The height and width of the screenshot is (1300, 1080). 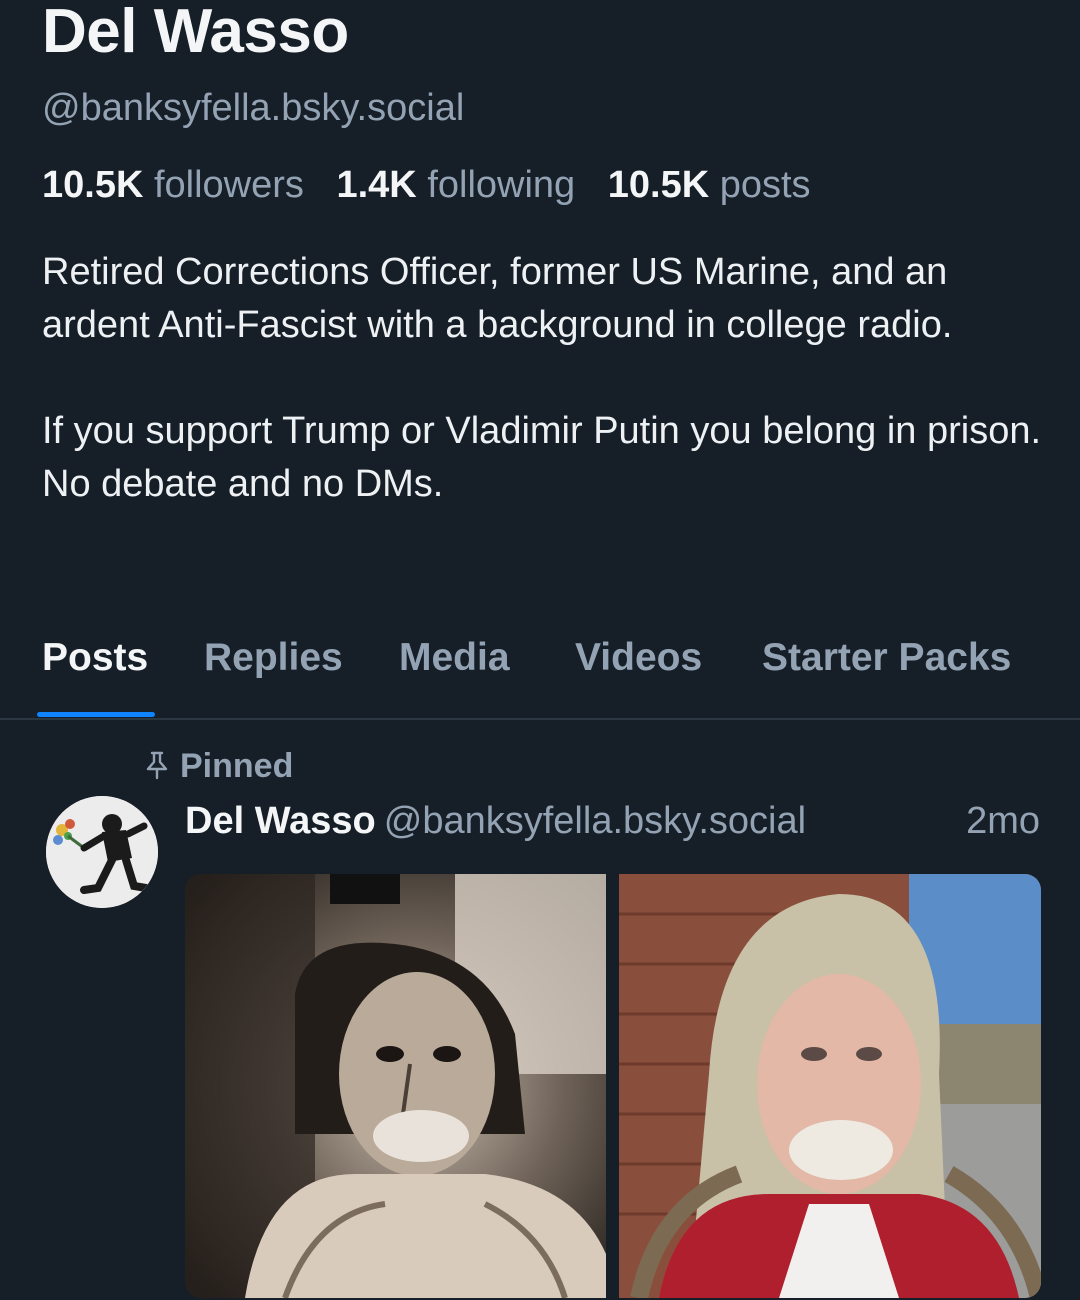 I want to click on avatar, so click(x=102, y=852).